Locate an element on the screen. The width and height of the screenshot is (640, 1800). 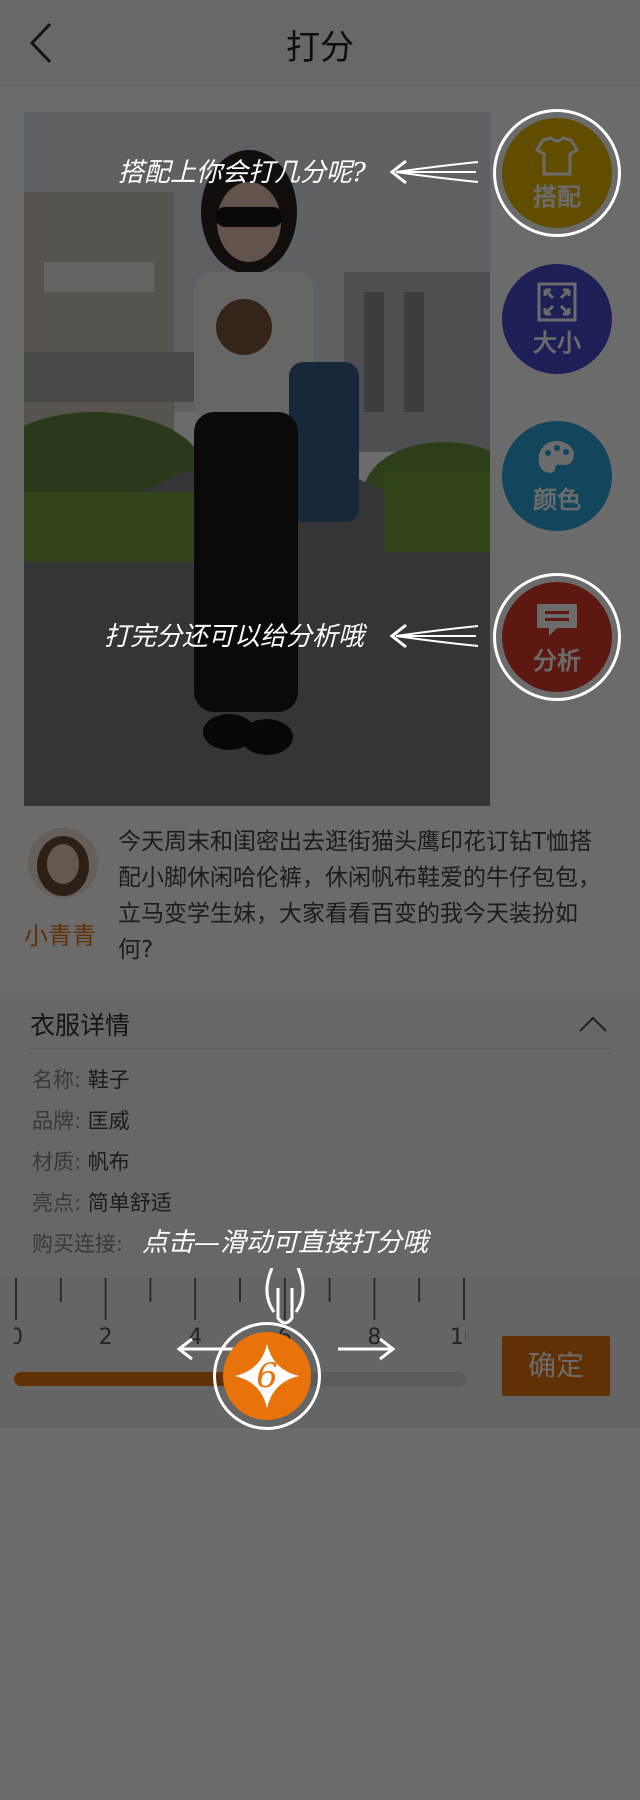
color-label: 颜色 is located at coordinates (557, 500).